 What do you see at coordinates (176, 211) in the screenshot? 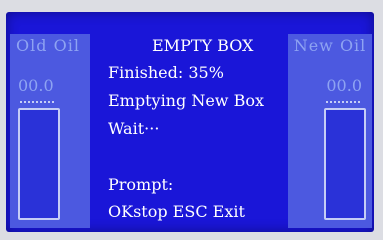
I see `prompt-actions: OKstop ESC Exit` at bounding box center [176, 211].